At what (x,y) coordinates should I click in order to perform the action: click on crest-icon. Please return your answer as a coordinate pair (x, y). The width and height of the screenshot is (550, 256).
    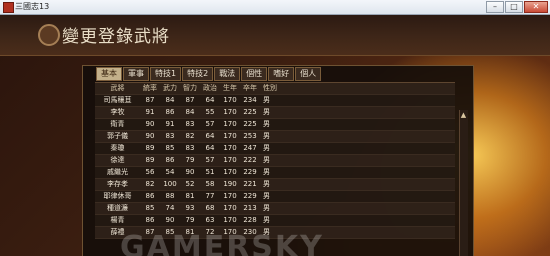
    Looking at the image, I should click on (49, 35).